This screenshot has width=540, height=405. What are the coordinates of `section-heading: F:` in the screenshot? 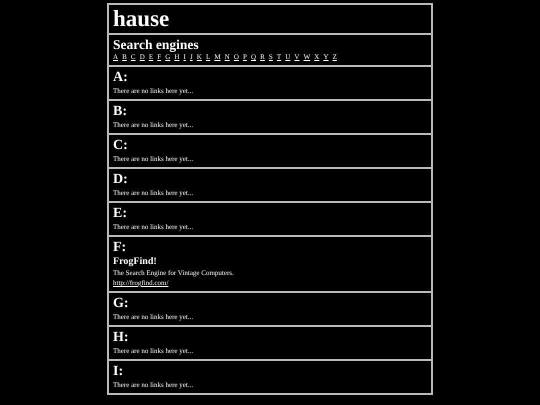 It's located at (120, 248).